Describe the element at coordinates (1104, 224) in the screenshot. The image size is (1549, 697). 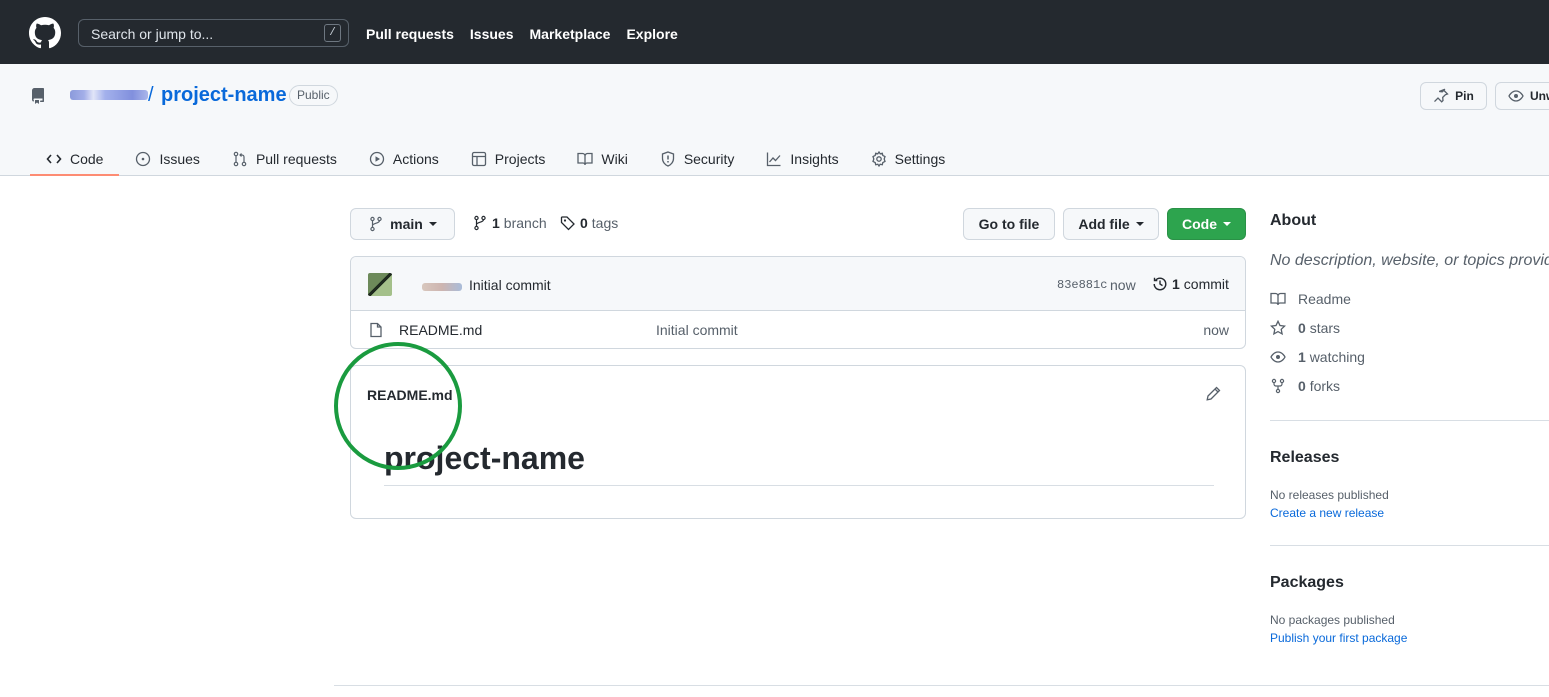
I see `add-file-label: Add file` at that location.